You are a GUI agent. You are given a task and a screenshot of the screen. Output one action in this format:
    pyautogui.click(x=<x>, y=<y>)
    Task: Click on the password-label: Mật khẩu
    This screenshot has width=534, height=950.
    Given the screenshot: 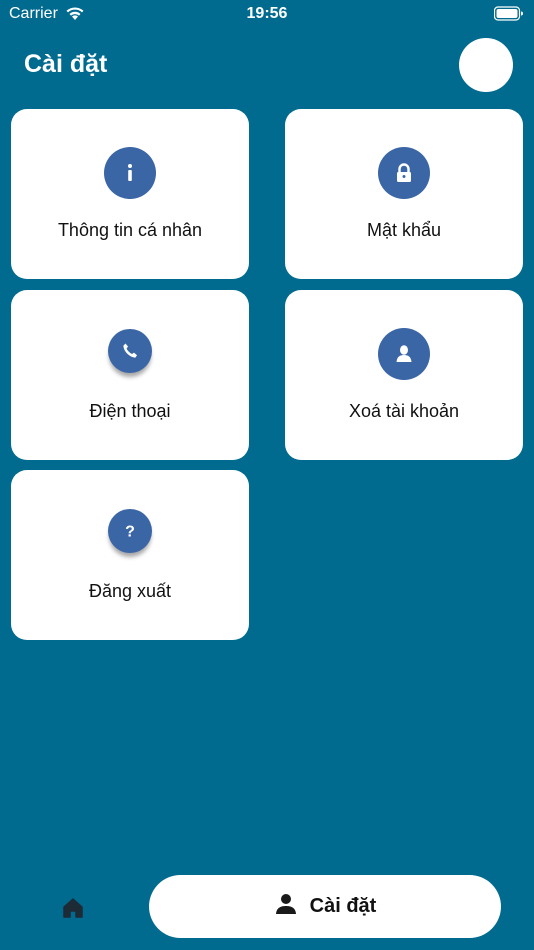 What is the action you would take?
    pyautogui.click(x=404, y=230)
    